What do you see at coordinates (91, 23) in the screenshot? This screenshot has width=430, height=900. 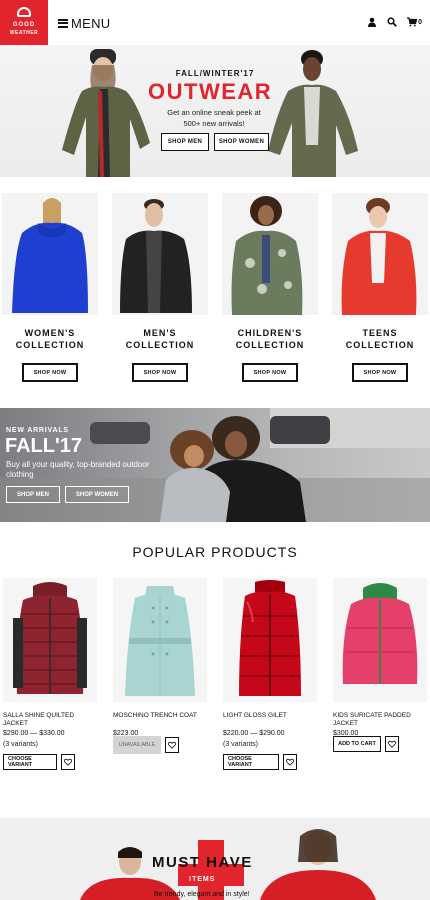 I see `menu-label: MENU` at bounding box center [91, 23].